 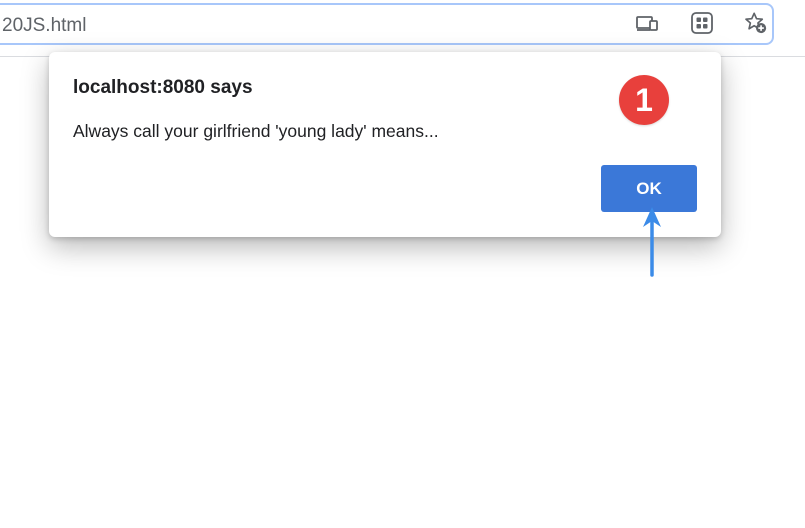 I want to click on extensions-grid-icon, so click(x=702, y=23).